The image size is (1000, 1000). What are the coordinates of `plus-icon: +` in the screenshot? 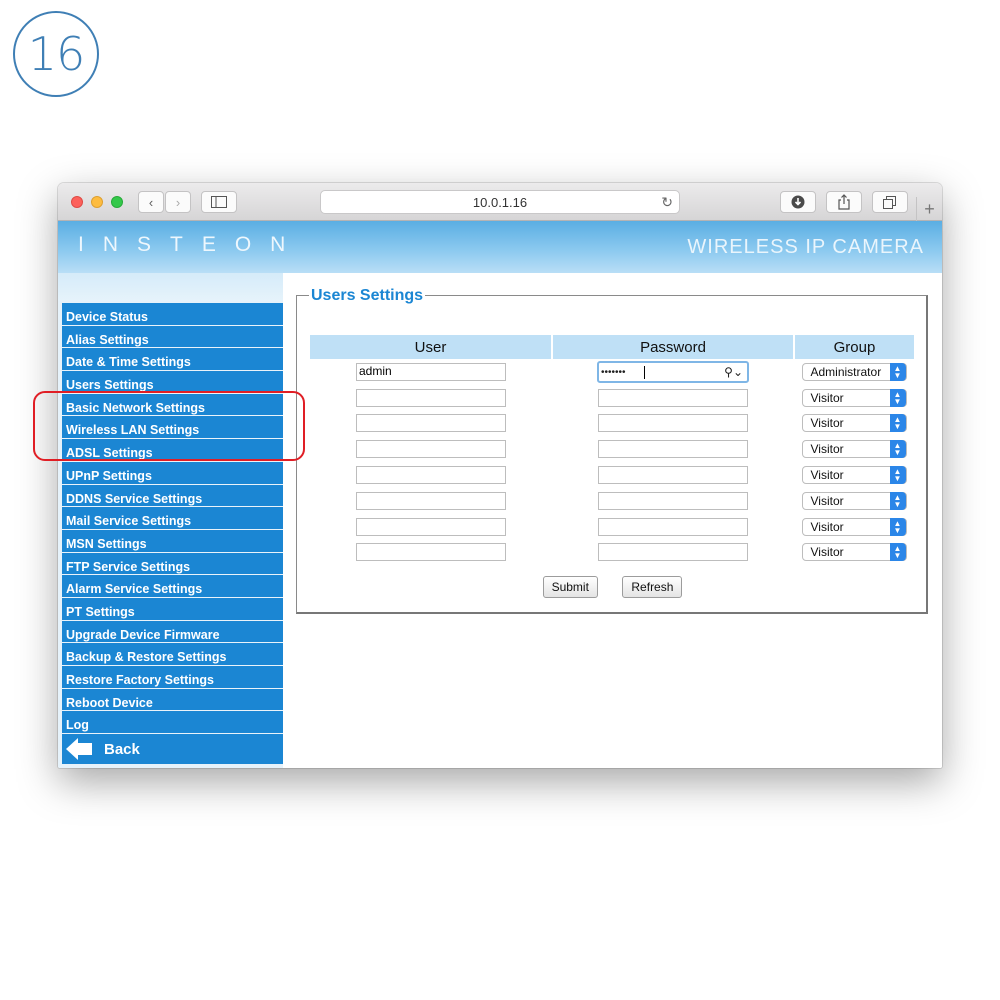 It's located at (929, 208).